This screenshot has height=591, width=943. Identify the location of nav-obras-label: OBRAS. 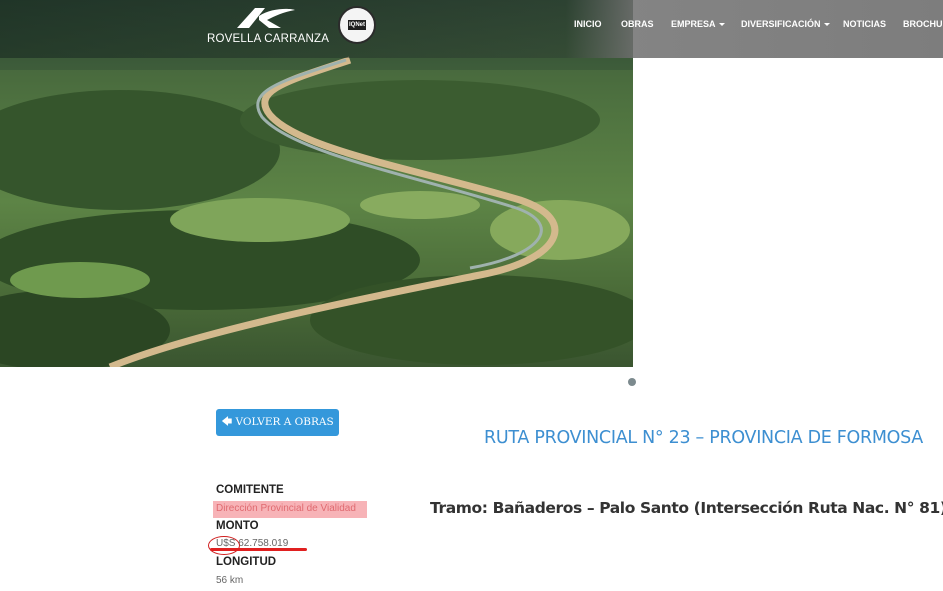
(637, 24).